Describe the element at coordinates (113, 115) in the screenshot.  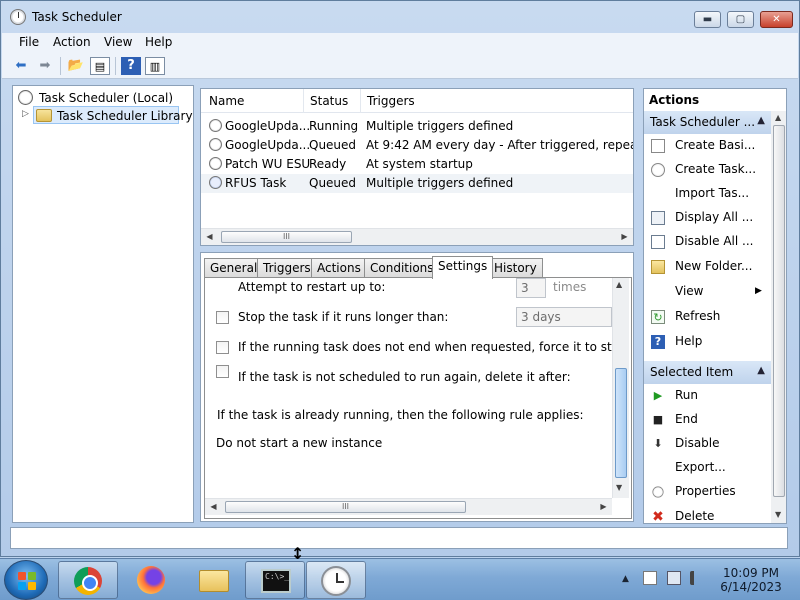
I see `tree-item-library: Task Scheduler Library` at that location.